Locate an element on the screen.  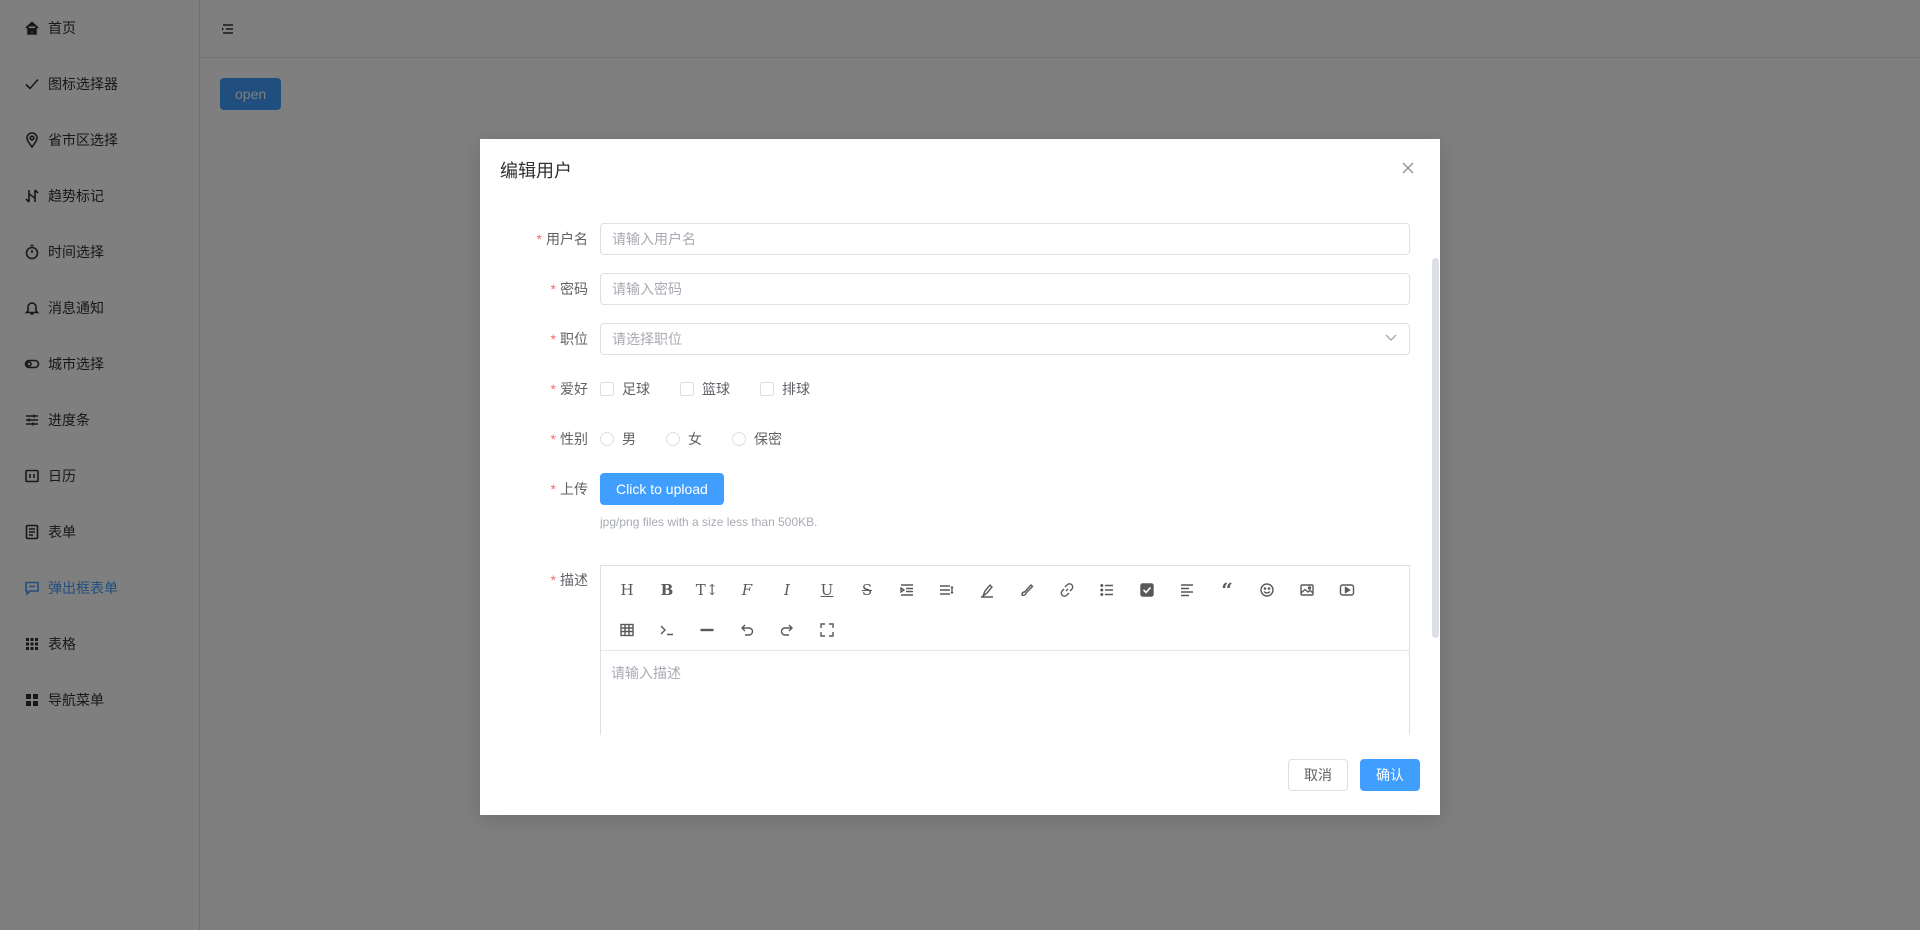
dialog-footer: 取消 确认 is located at coordinates (960, 775).